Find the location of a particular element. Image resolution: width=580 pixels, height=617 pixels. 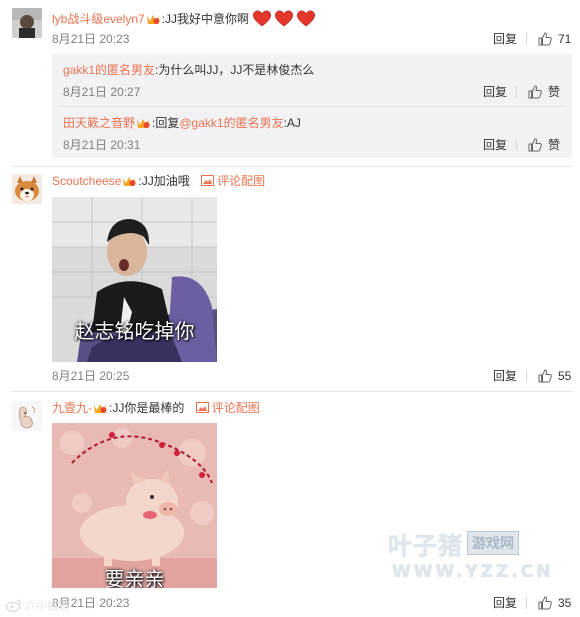

comment-username: 九壹九- is located at coordinates (72, 408).